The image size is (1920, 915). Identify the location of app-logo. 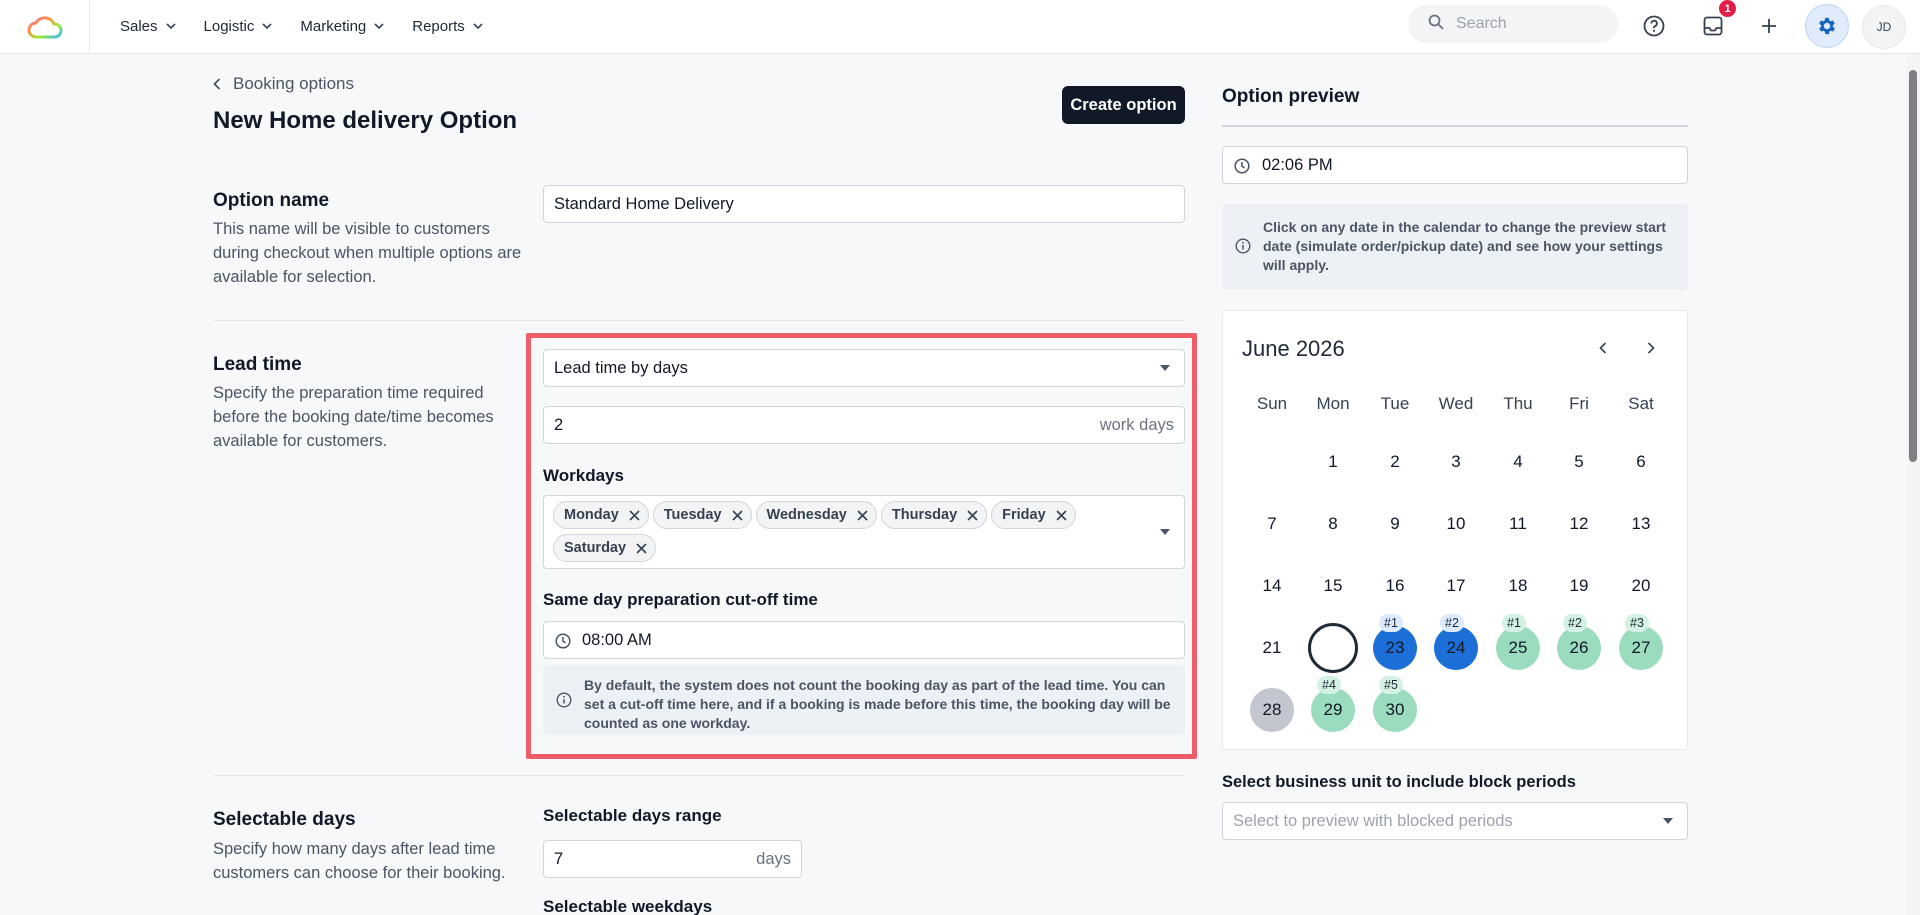
(45, 26).